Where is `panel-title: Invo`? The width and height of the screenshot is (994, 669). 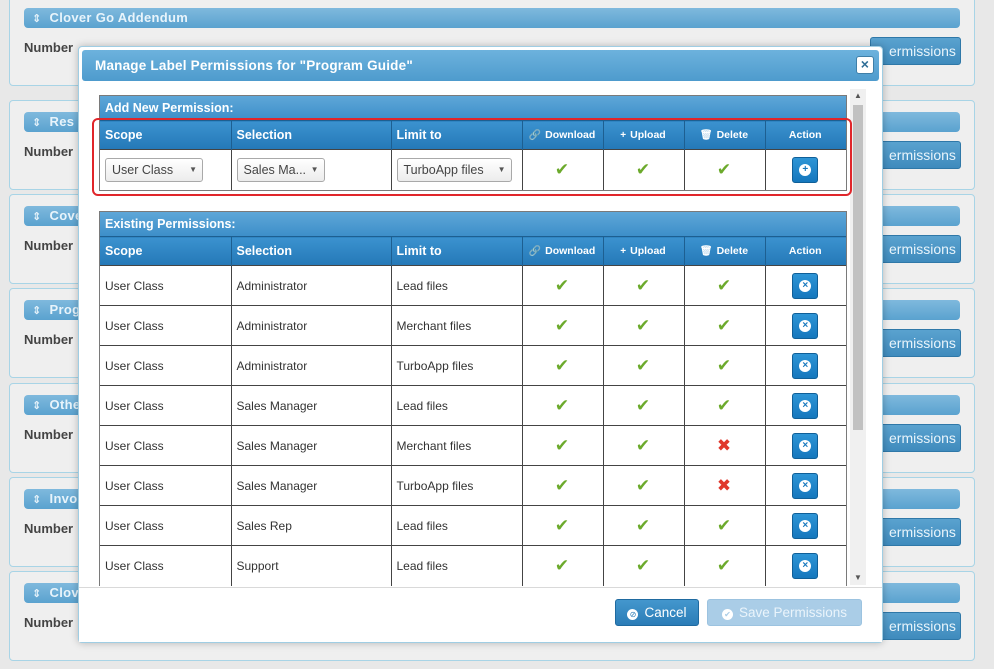 panel-title: Invo is located at coordinates (63, 498).